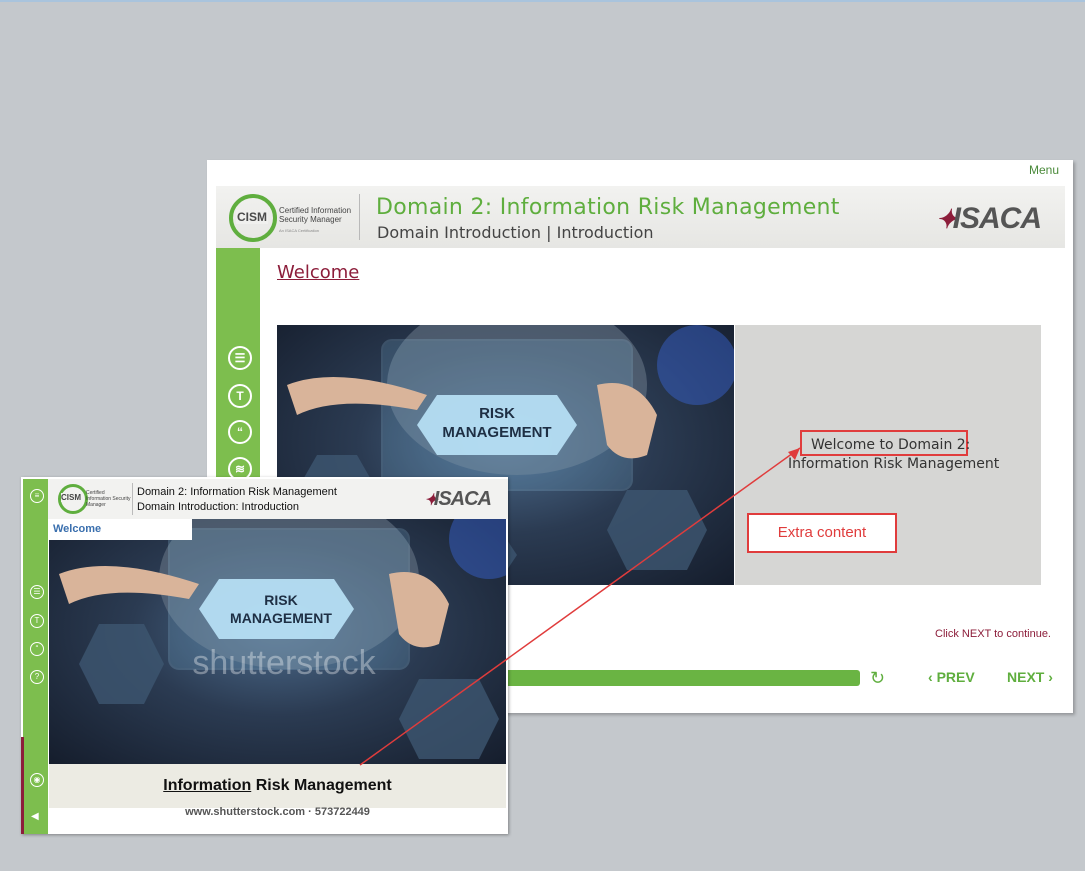  Describe the element at coordinates (318, 272) in the screenshot. I see `page-heading: Welcome` at that location.